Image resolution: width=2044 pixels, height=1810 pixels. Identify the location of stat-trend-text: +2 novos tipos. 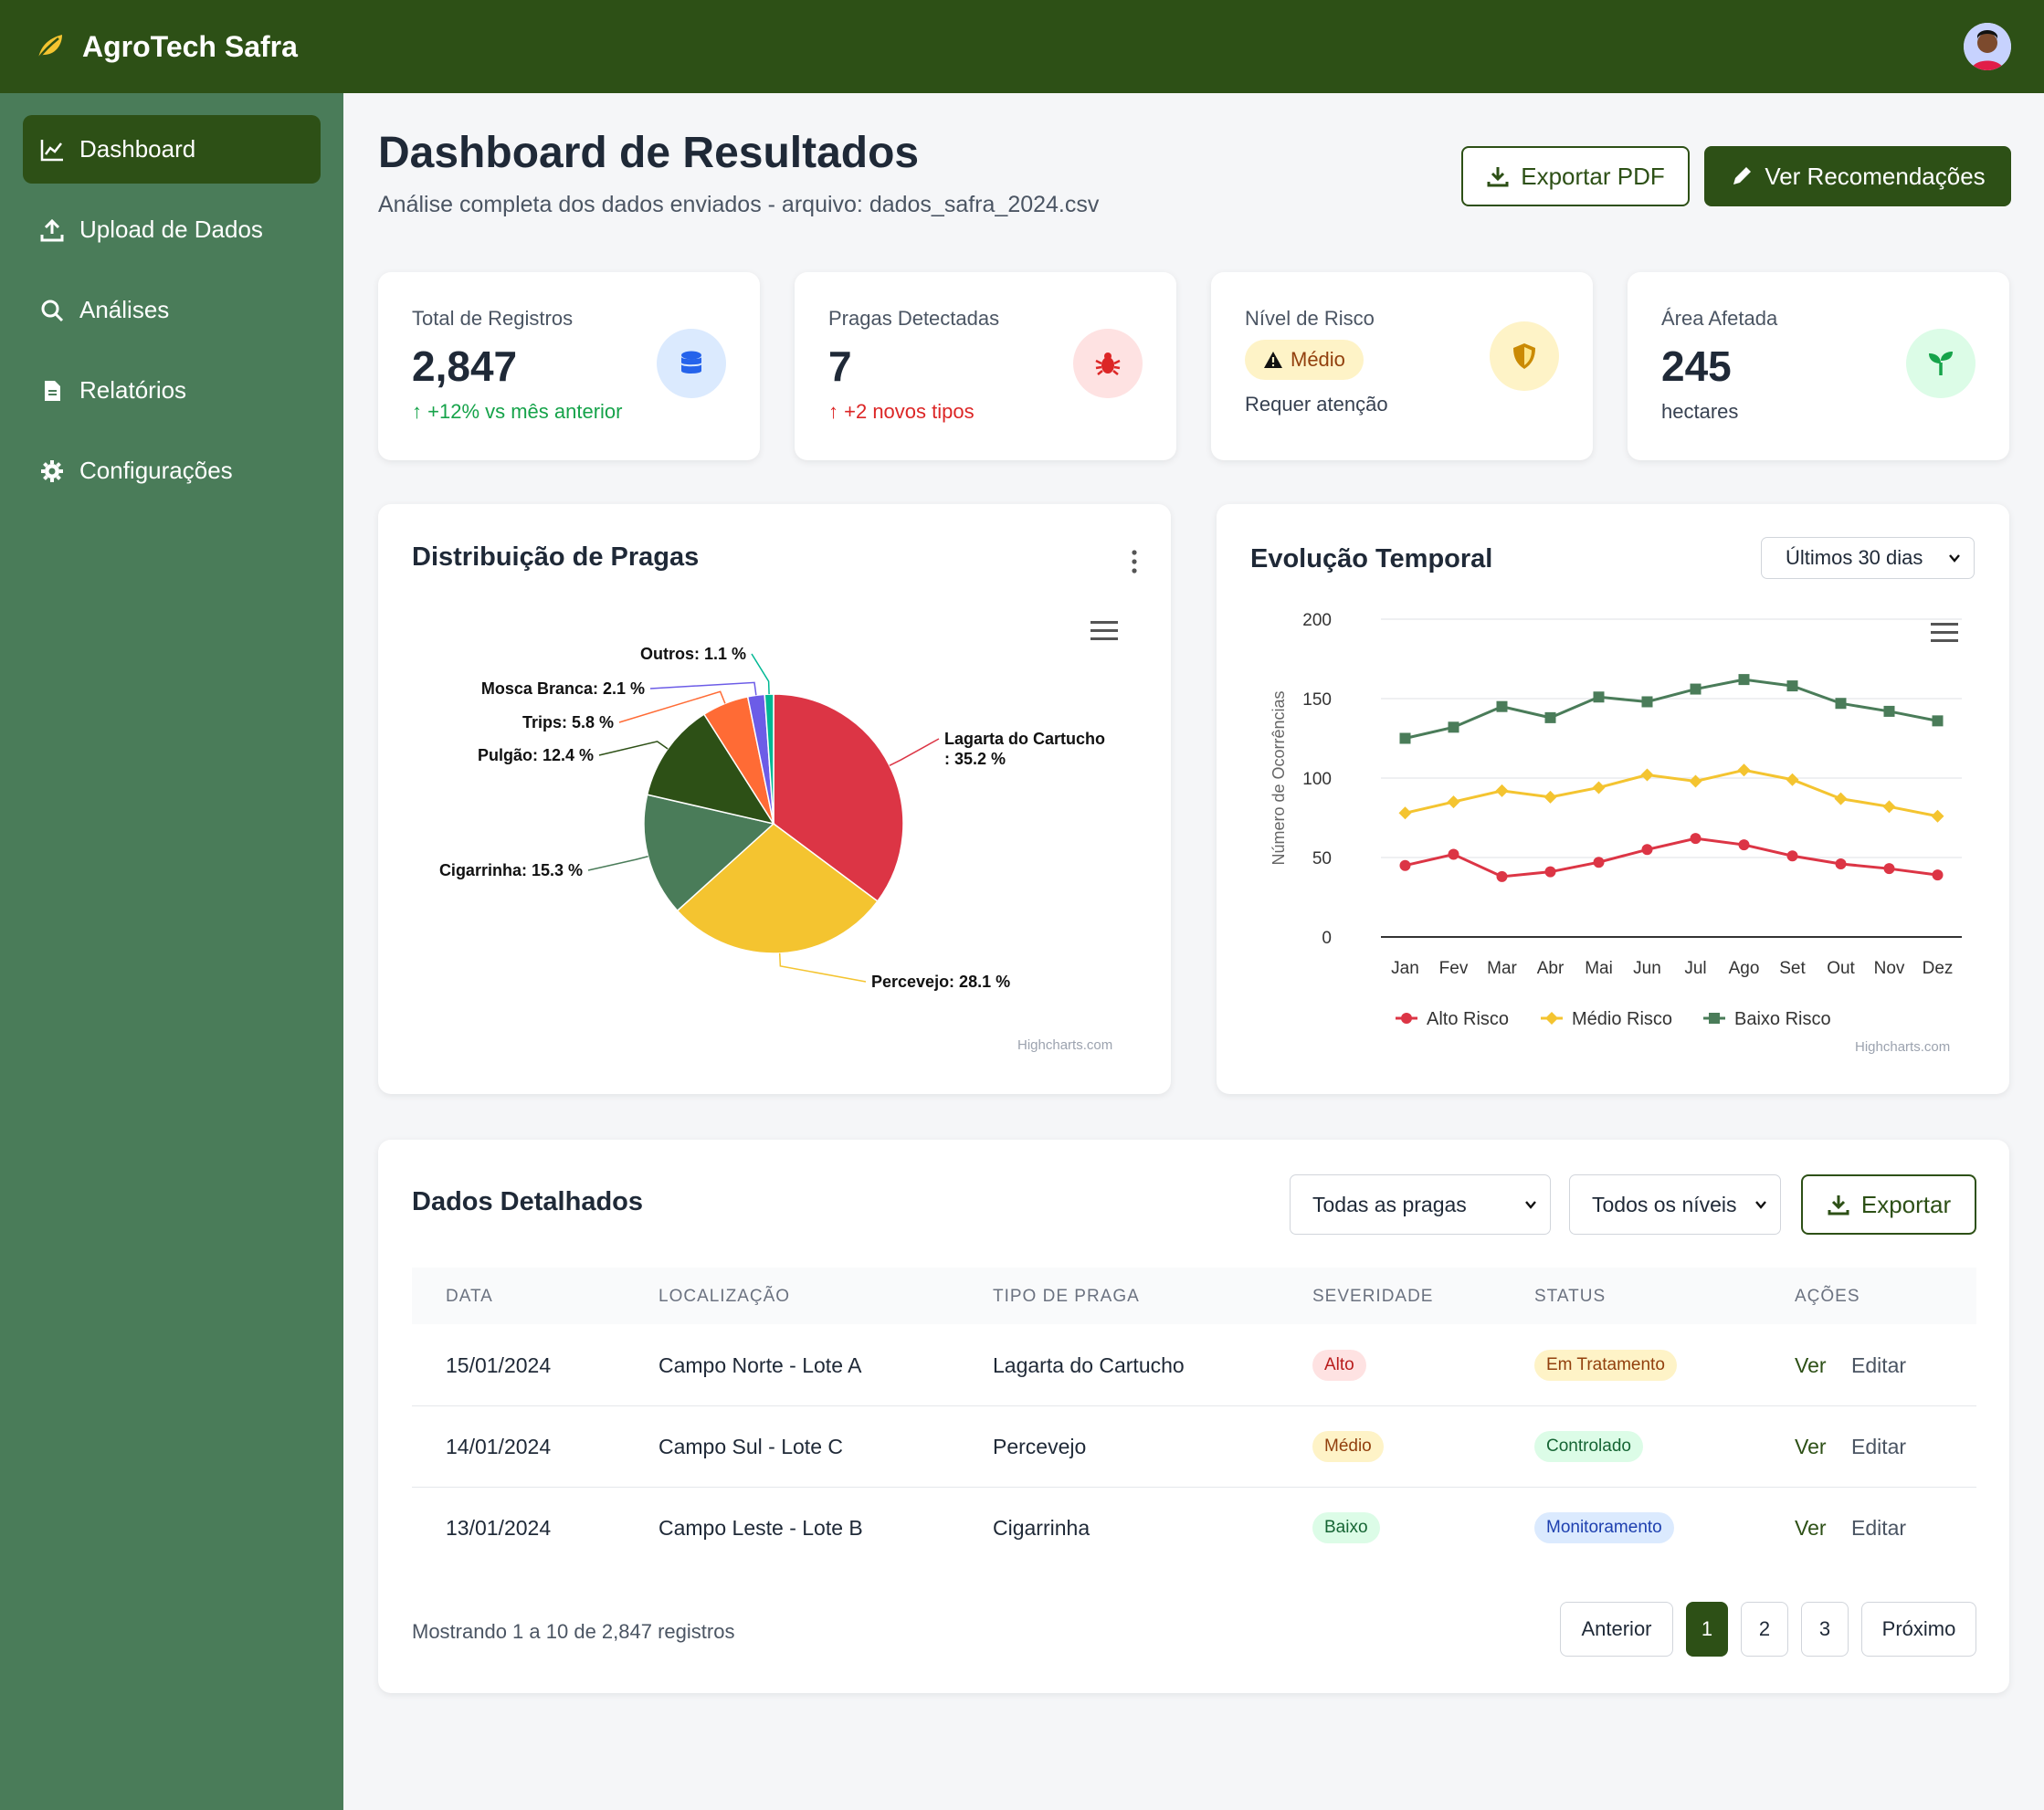
(909, 411).